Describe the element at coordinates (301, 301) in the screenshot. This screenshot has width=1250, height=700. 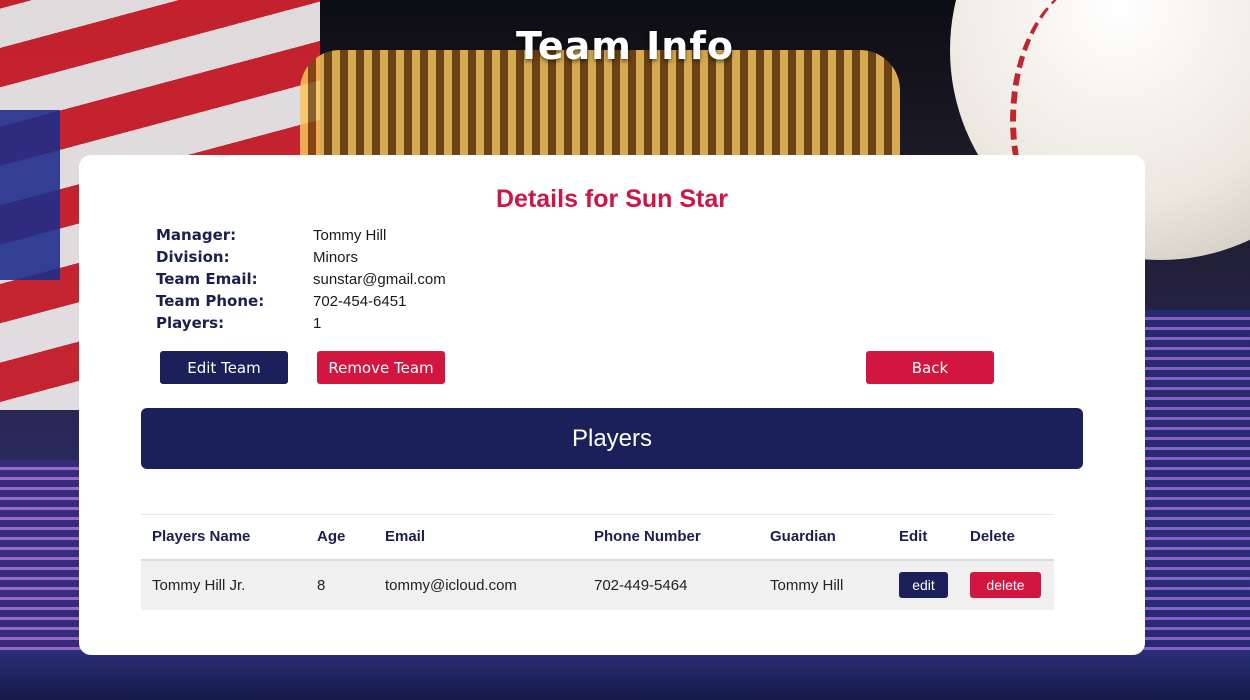
I see `detail-row-phone: Team Phone: 702-454-6451` at that location.